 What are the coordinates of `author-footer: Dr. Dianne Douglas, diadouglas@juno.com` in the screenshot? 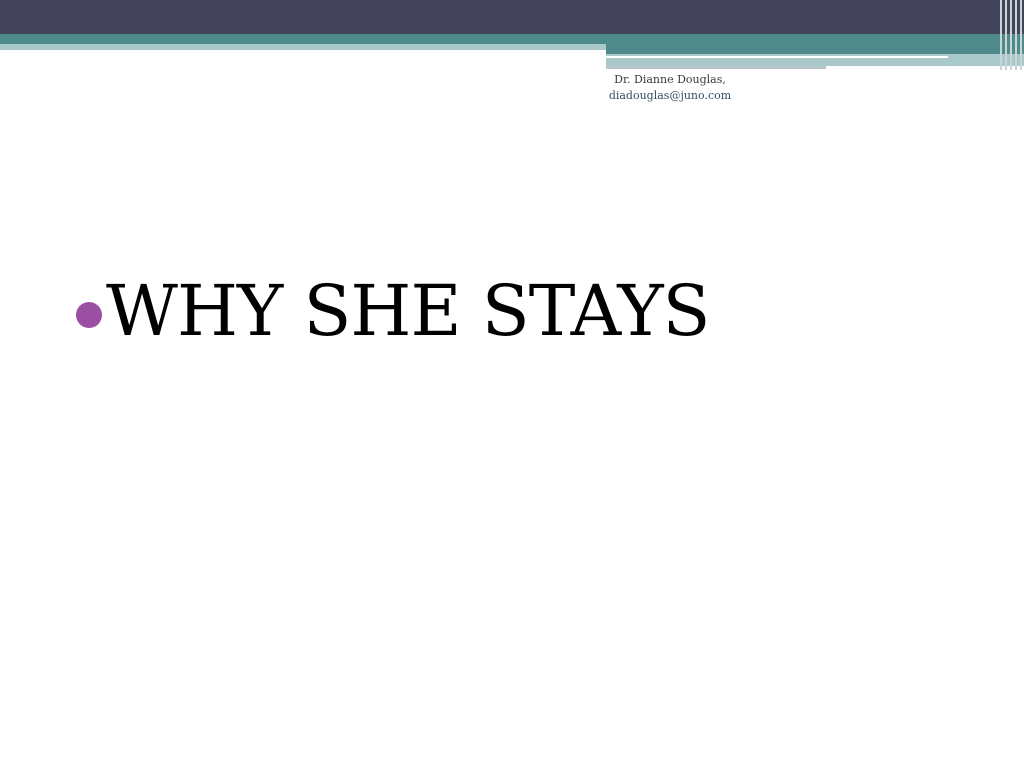 It's located at (670, 88).